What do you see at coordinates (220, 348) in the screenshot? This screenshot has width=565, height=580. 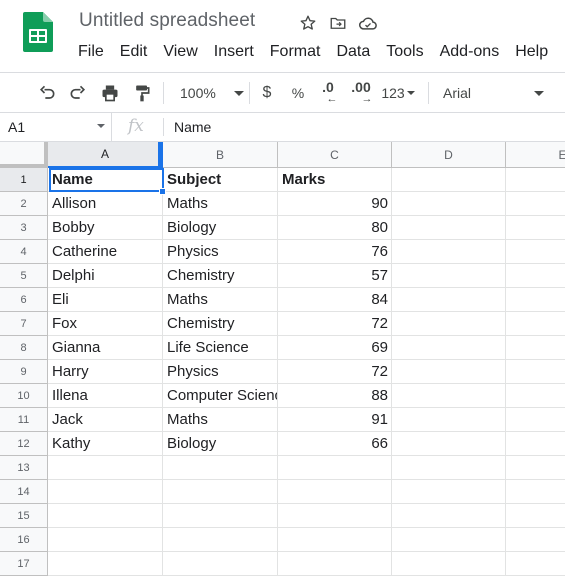 I see `grid-cell: Life Science` at bounding box center [220, 348].